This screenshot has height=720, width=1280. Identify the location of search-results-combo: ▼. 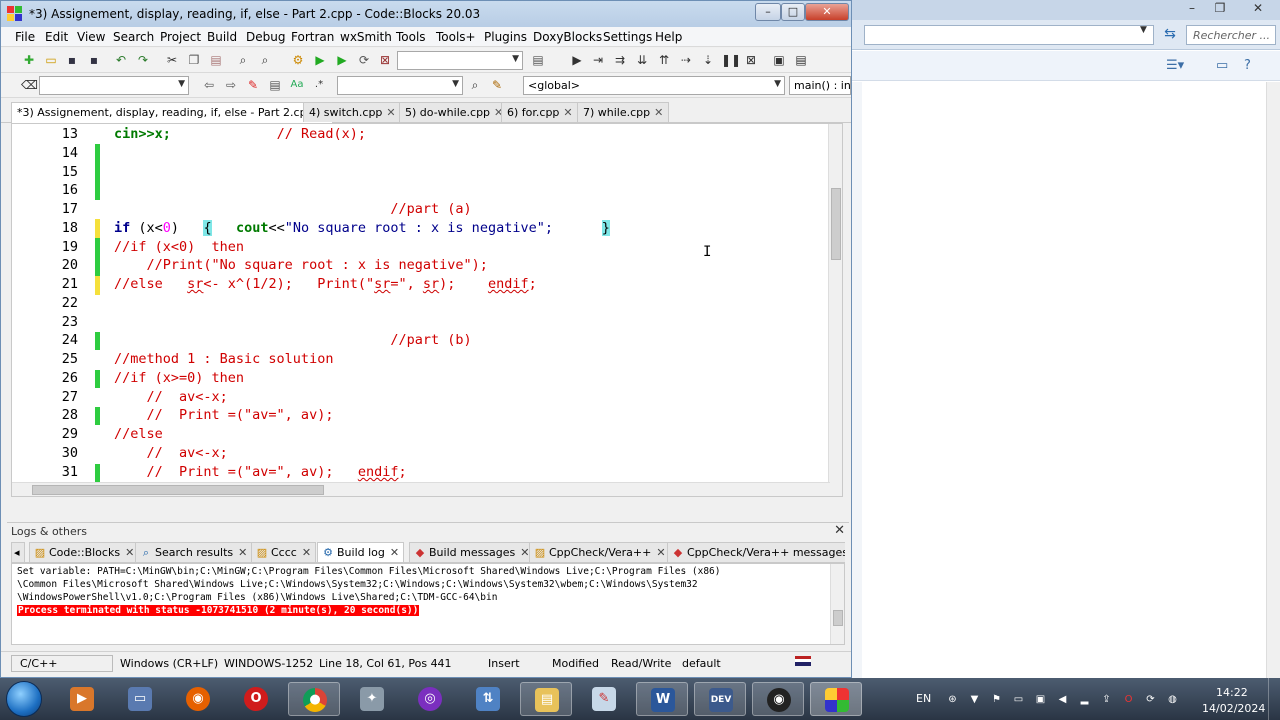
(400, 85).